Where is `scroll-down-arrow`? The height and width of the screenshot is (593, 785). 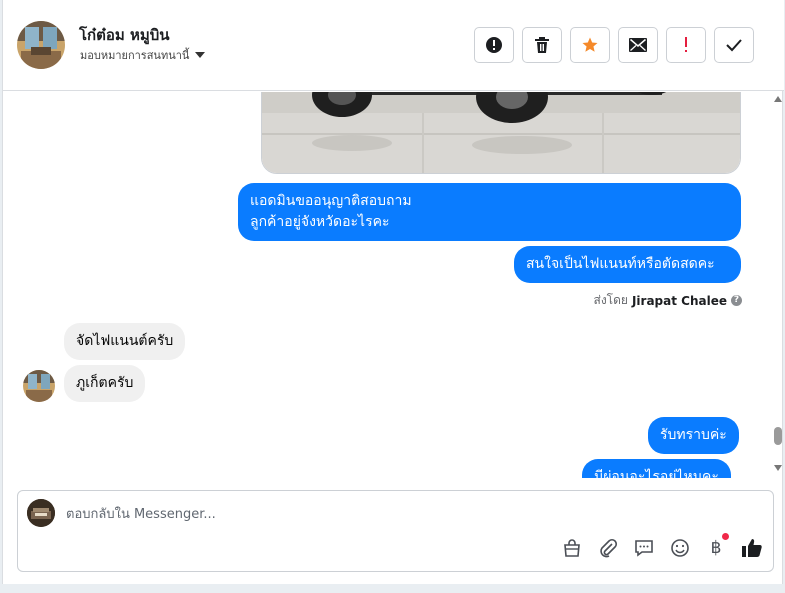
scroll-down-arrow is located at coordinates (778, 468).